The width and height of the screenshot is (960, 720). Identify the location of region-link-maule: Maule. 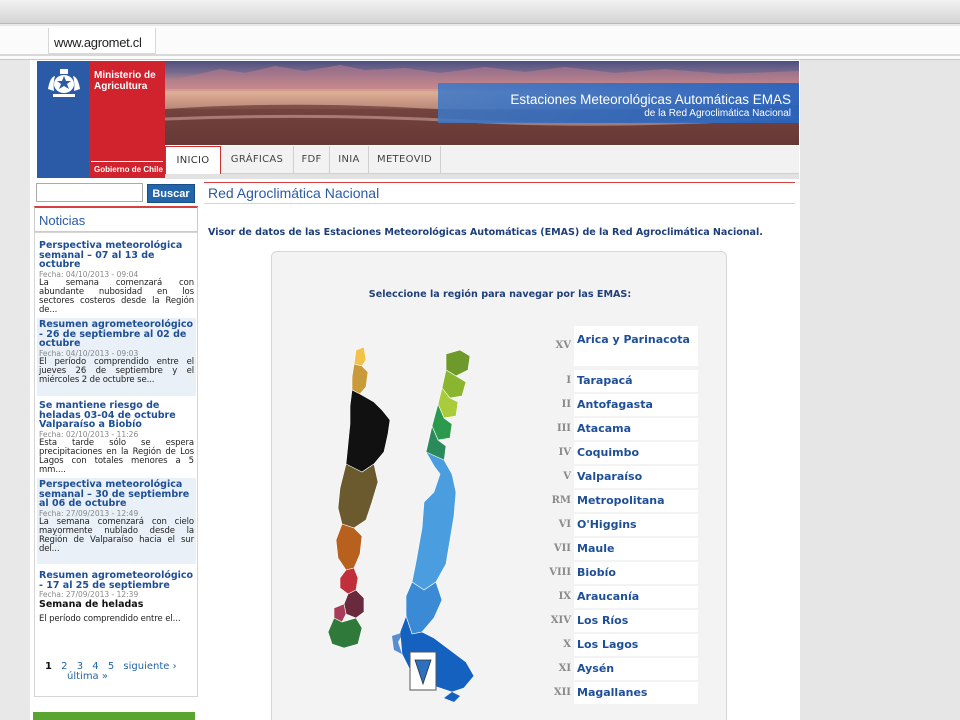
(636, 549).